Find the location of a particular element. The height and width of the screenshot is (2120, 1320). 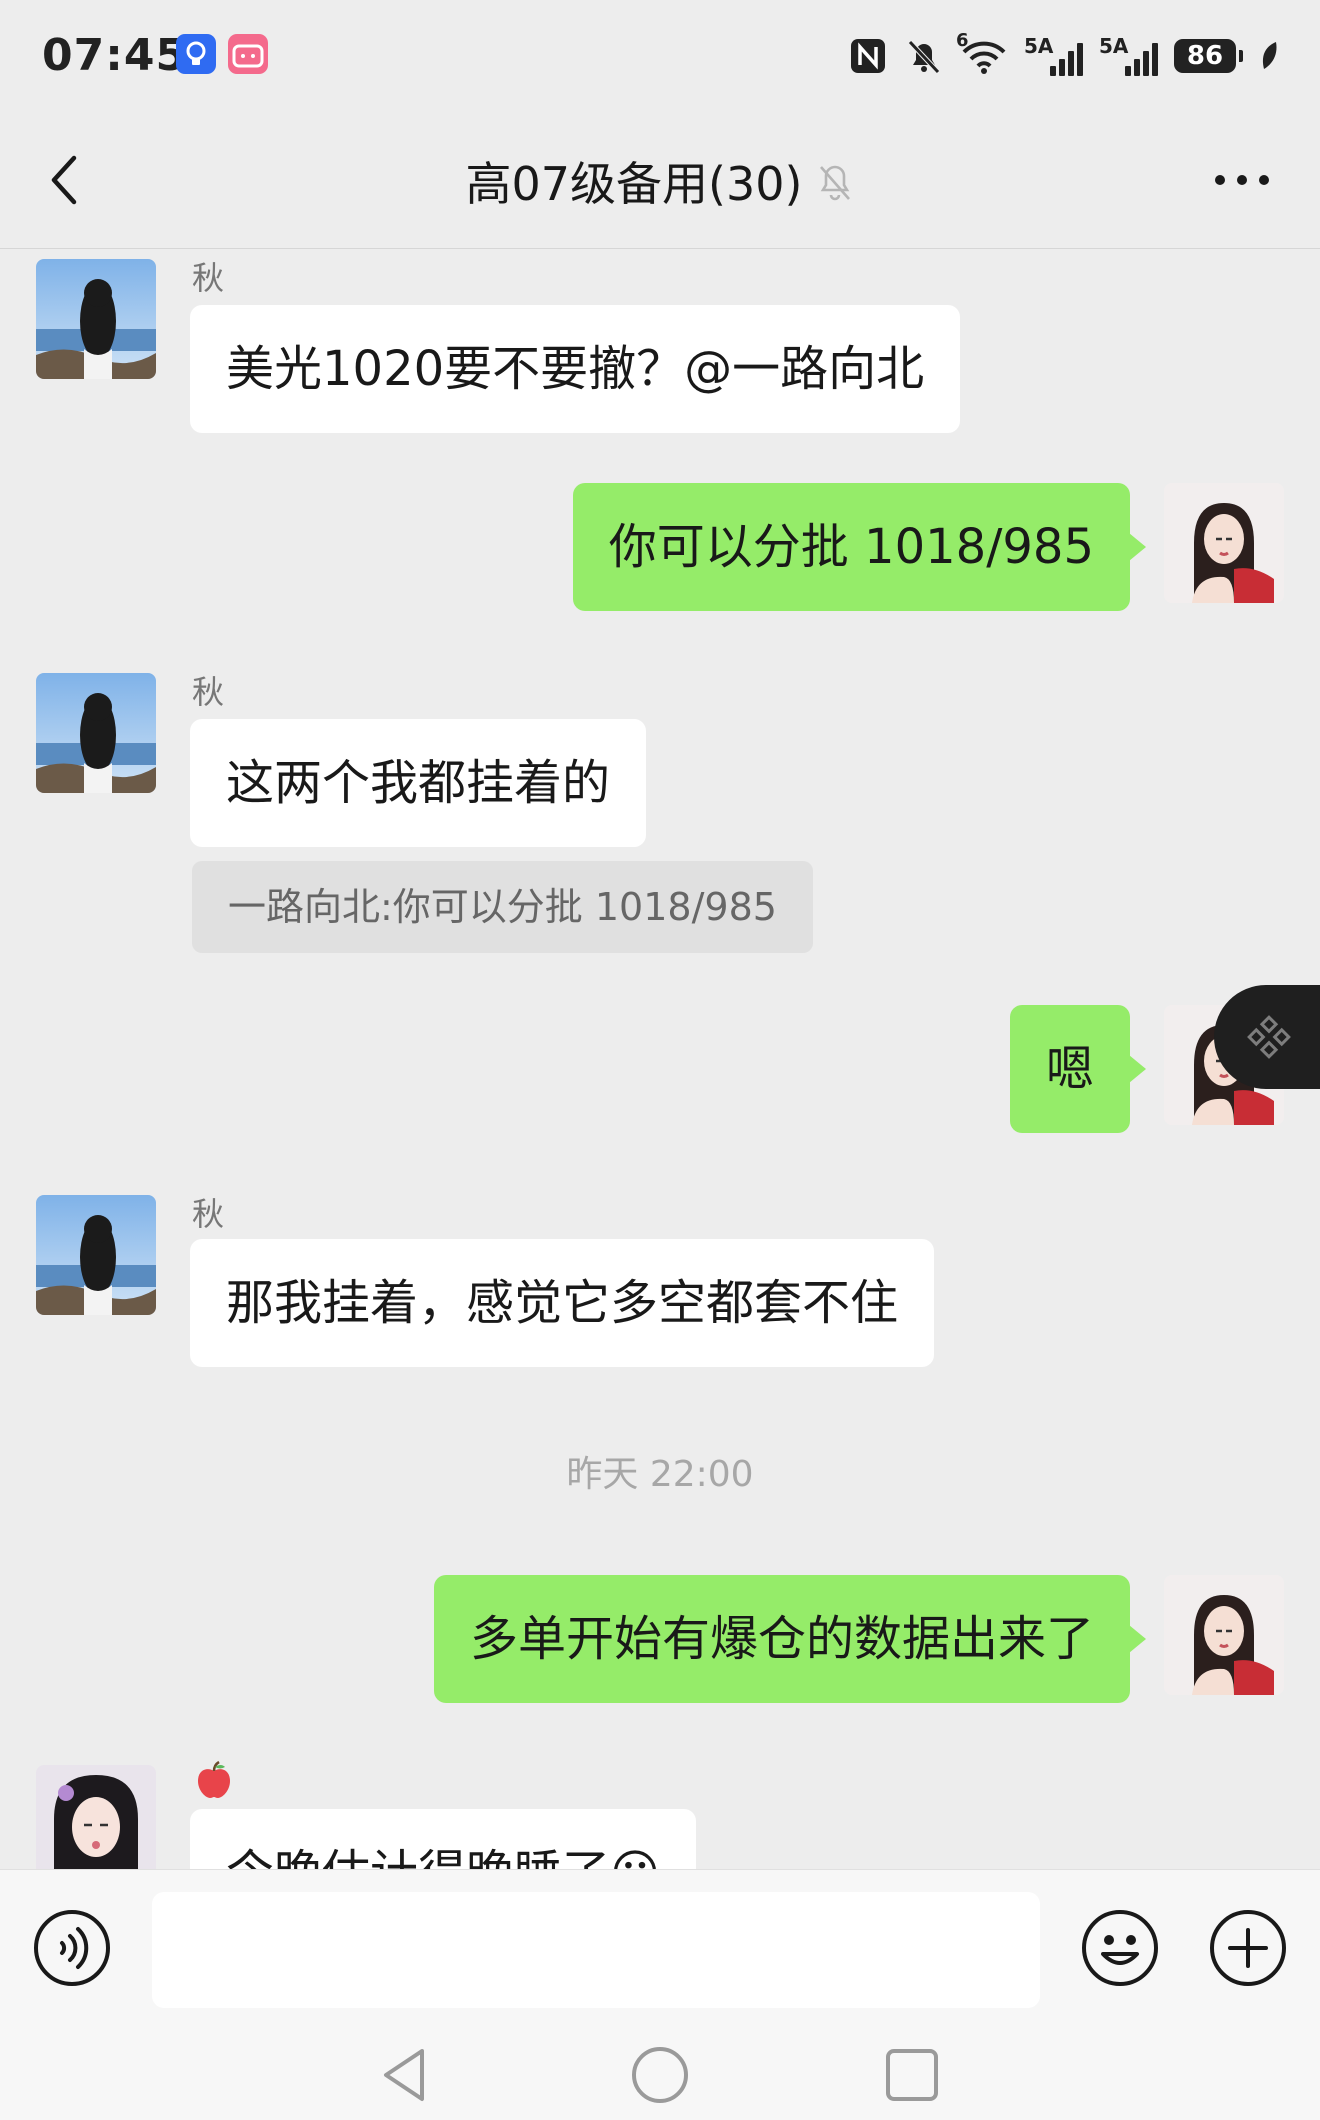

signal1-label: 5A is located at coordinates (1039, 46).